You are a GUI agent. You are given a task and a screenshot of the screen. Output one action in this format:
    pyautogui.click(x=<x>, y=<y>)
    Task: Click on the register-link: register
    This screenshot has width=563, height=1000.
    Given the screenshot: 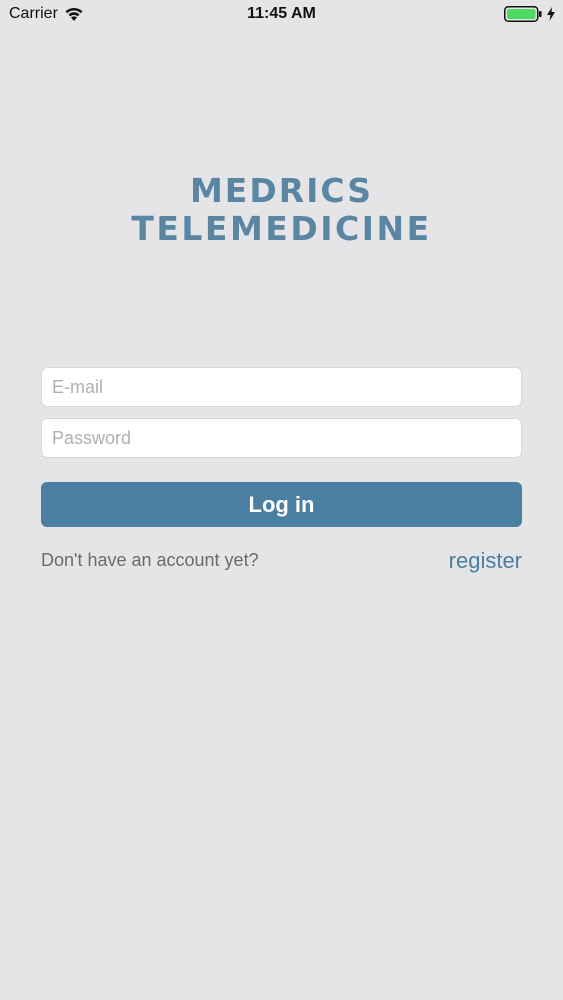 What is the action you would take?
    pyautogui.click(x=485, y=561)
    